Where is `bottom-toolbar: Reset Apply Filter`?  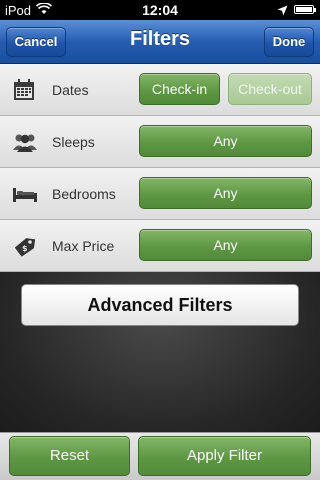
bottom-toolbar: Reset Apply Filter is located at coordinates (160, 456).